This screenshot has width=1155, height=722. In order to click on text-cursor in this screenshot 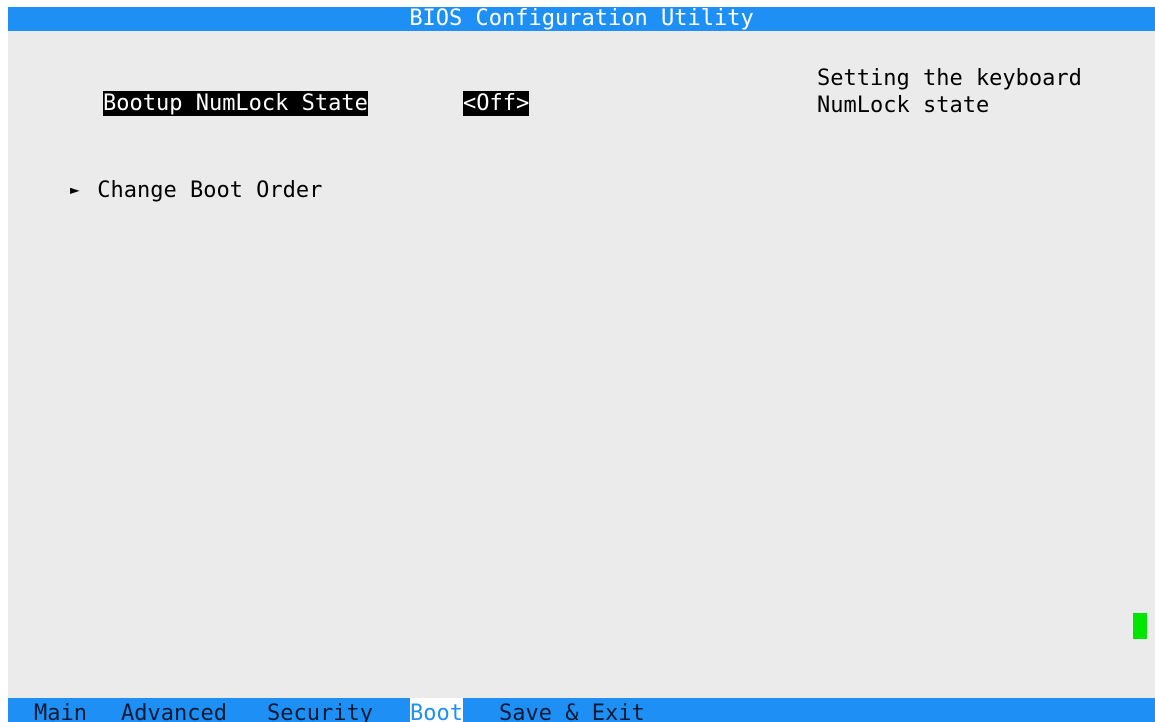, I will do `click(1140, 626)`.